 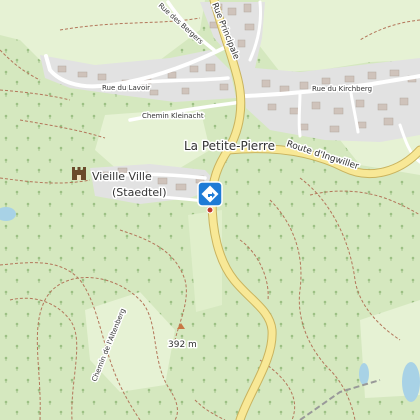 I want to click on road-label-chemin-kleinacht: Chemin Kleinacht, so click(x=173, y=116).